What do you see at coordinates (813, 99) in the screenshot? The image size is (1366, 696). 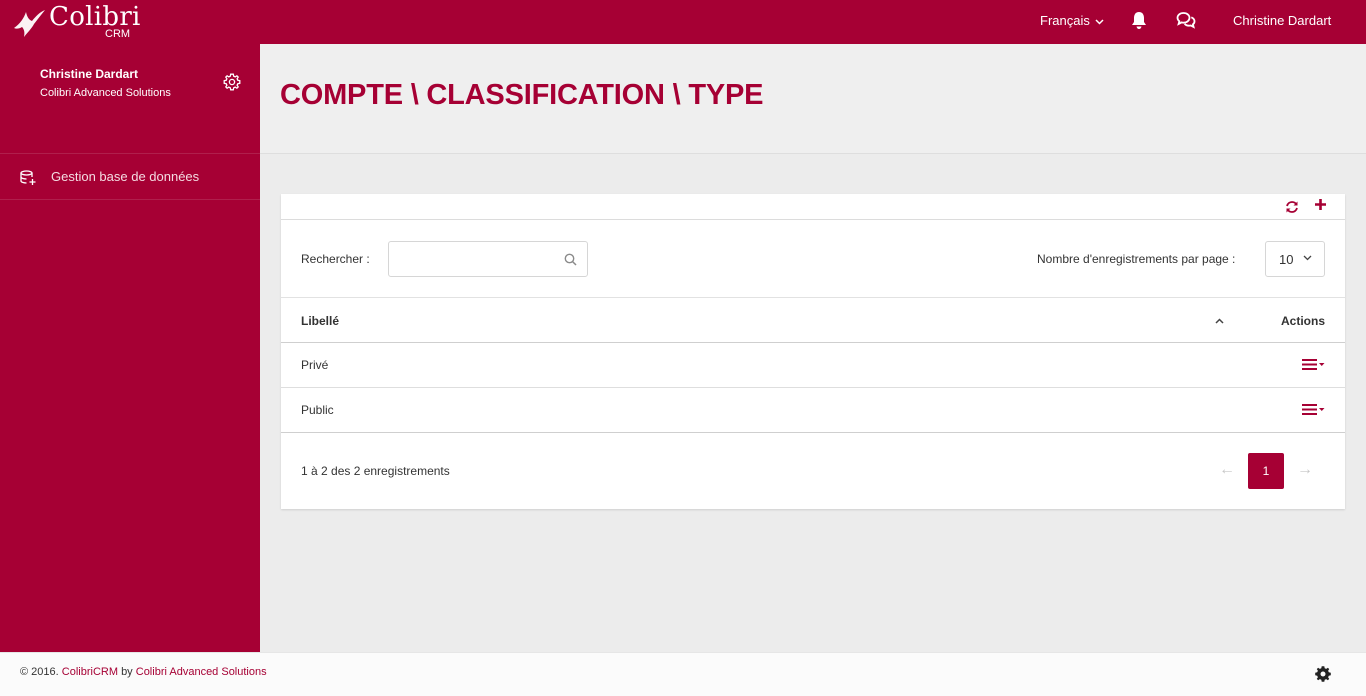 I see `page-header: COMPTE \ CLASSIFICATION \ TYPE` at bounding box center [813, 99].